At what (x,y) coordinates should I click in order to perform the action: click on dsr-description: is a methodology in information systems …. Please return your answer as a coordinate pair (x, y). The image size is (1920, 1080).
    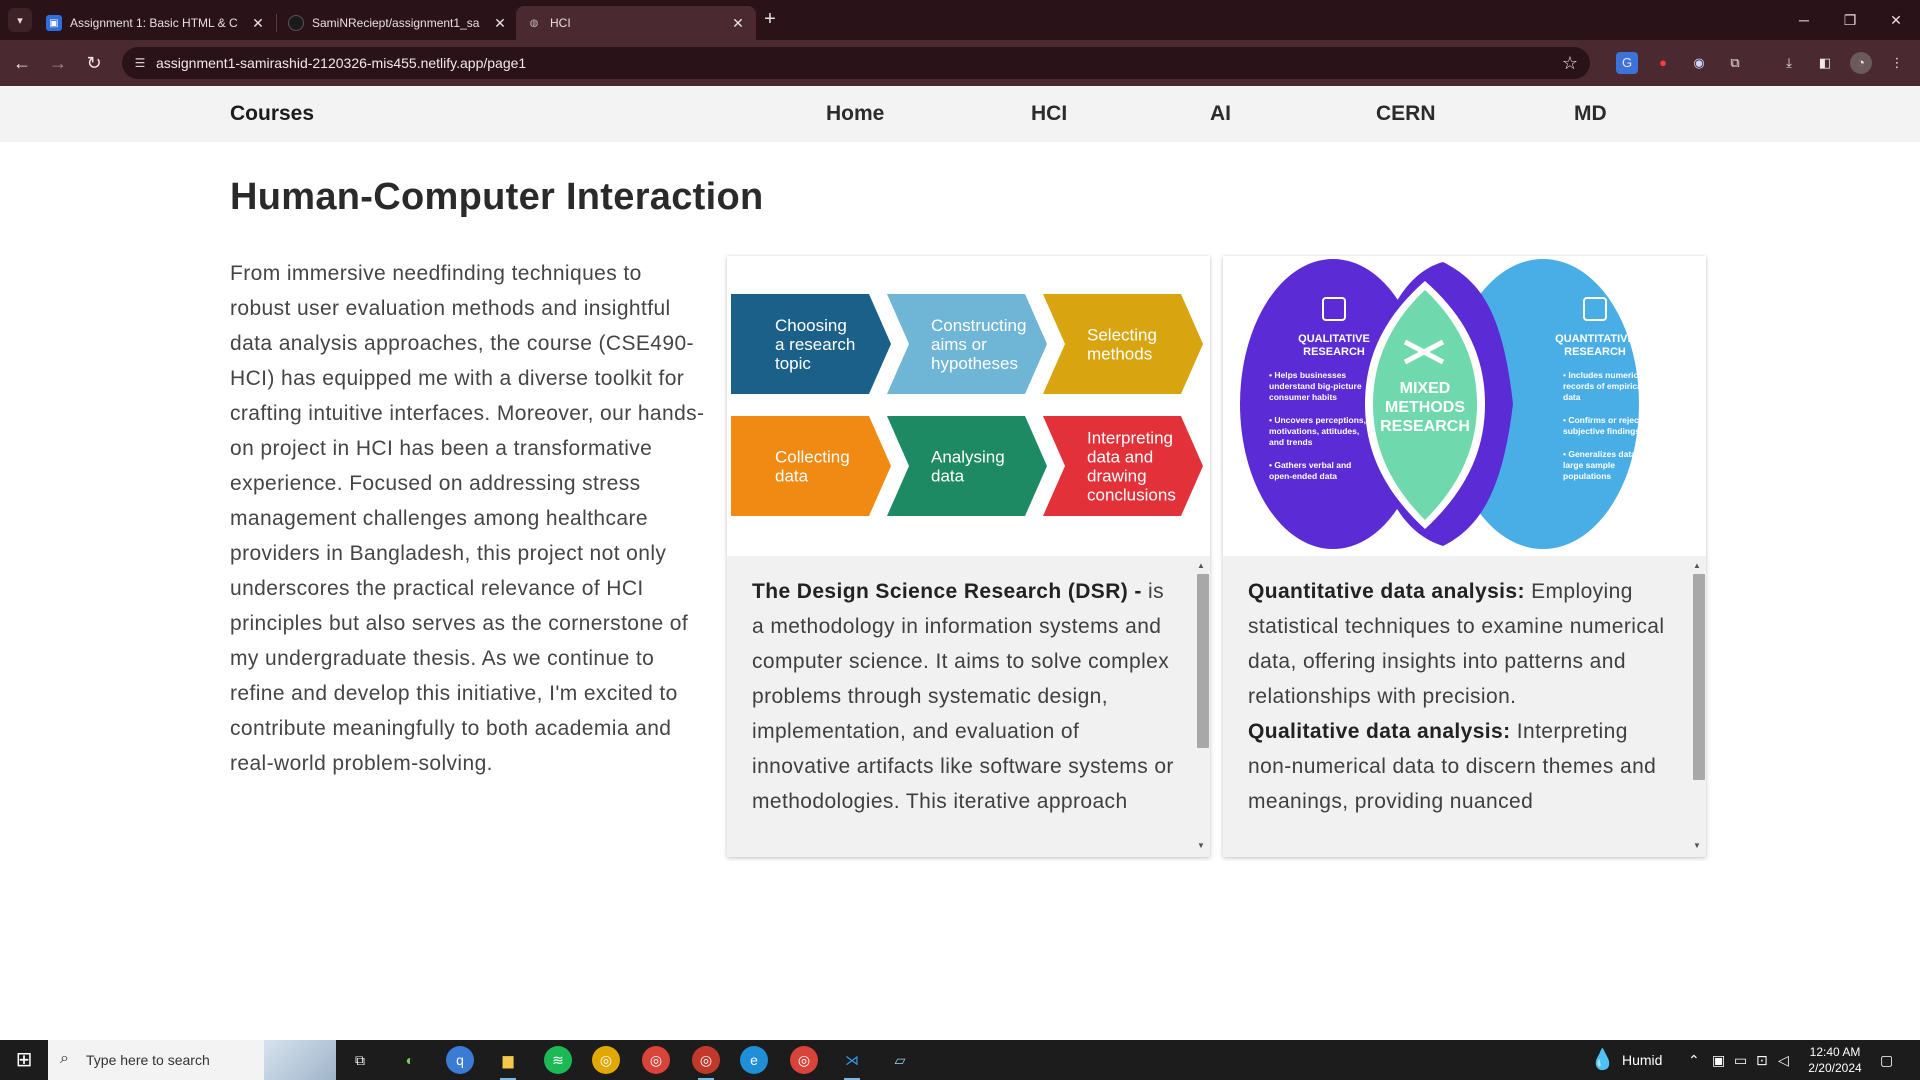
    Looking at the image, I should click on (963, 696).